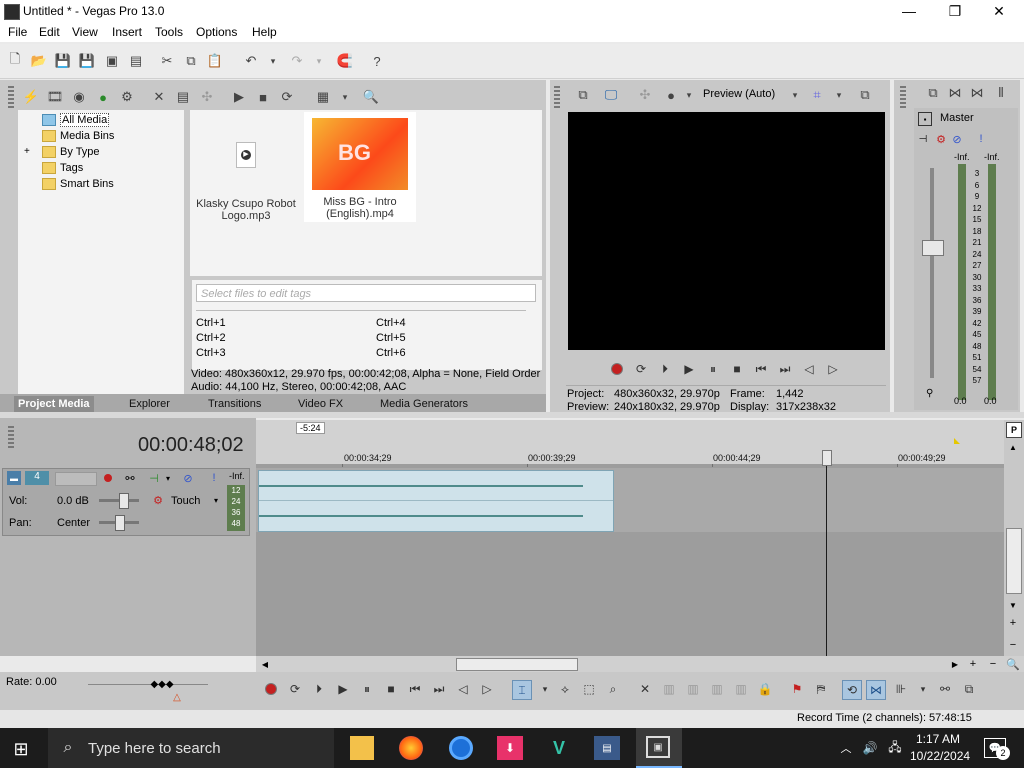 The width and height of the screenshot is (1024, 768). What do you see at coordinates (923, 139) in the screenshot?
I see `bypass-icon: ⊣` at bounding box center [923, 139].